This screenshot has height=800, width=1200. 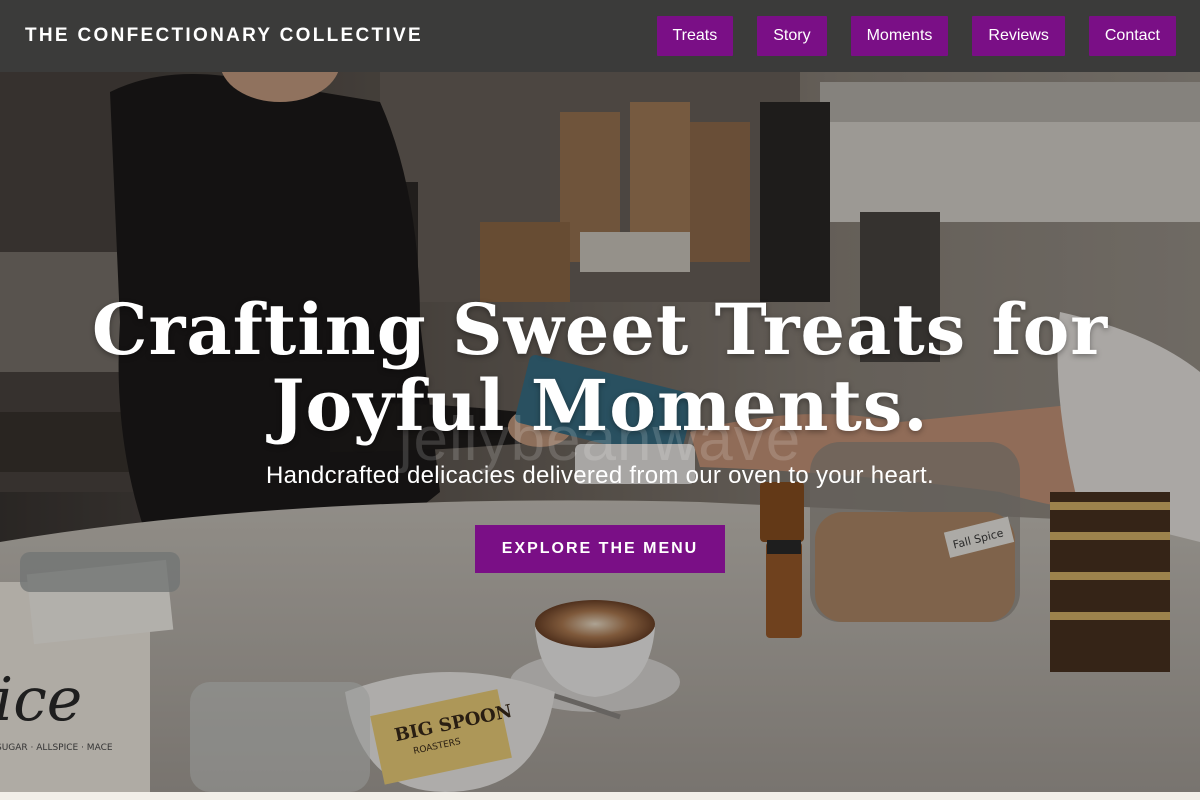 What do you see at coordinates (899, 36) in the screenshot?
I see `nav-moments-button: Moments` at bounding box center [899, 36].